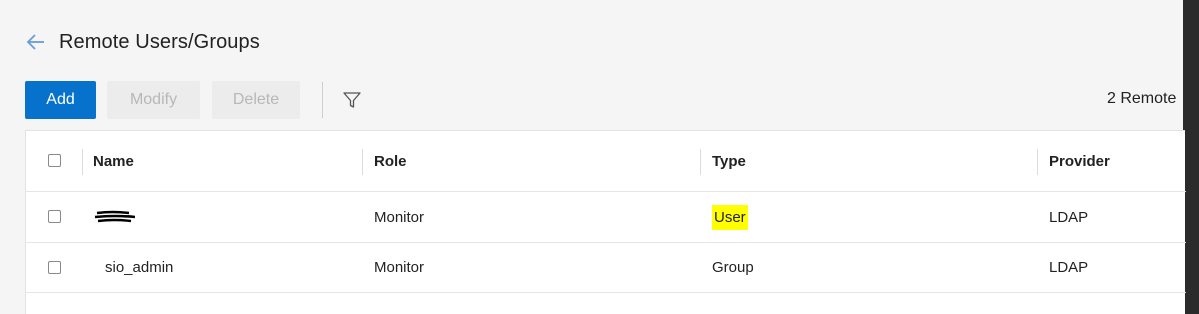 This screenshot has height=314, width=1199. I want to click on filter-icon, so click(352, 100).